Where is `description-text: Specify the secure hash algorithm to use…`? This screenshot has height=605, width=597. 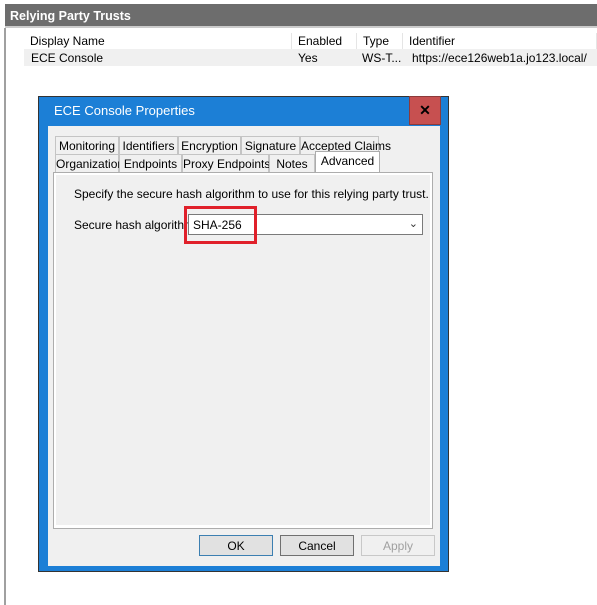
description-text: Specify the secure hash algorithm to use… is located at coordinates (251, 194).